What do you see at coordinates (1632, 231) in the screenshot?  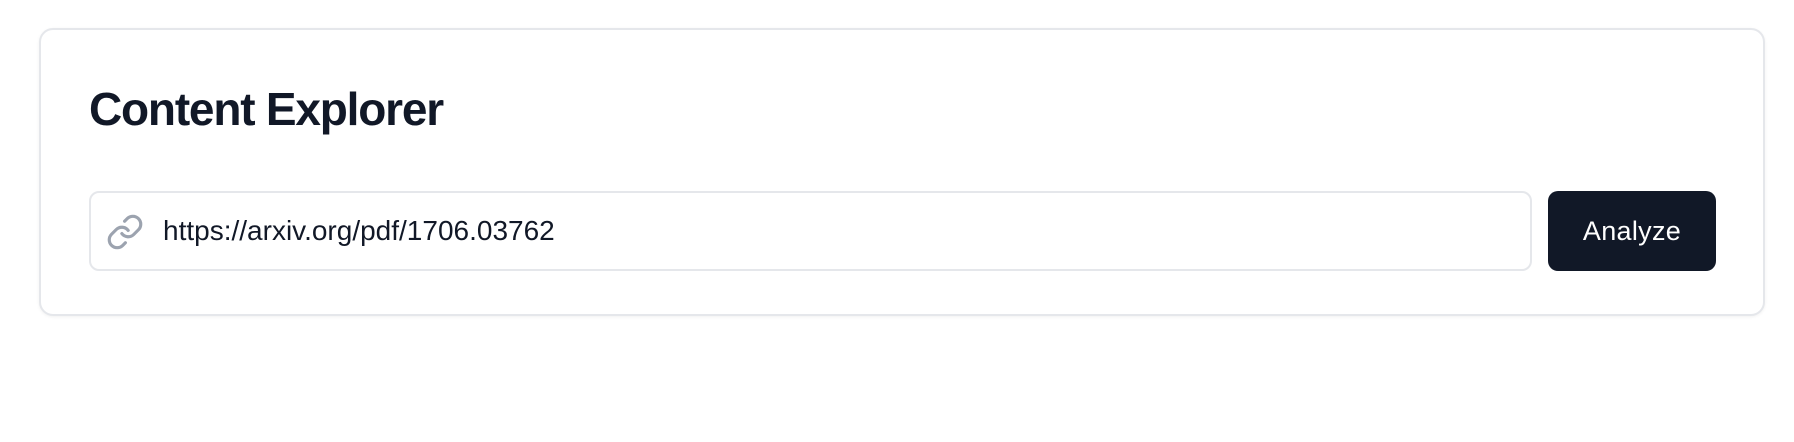 I see `analyze-button: Analyze` at bounding box center [1632, 231].